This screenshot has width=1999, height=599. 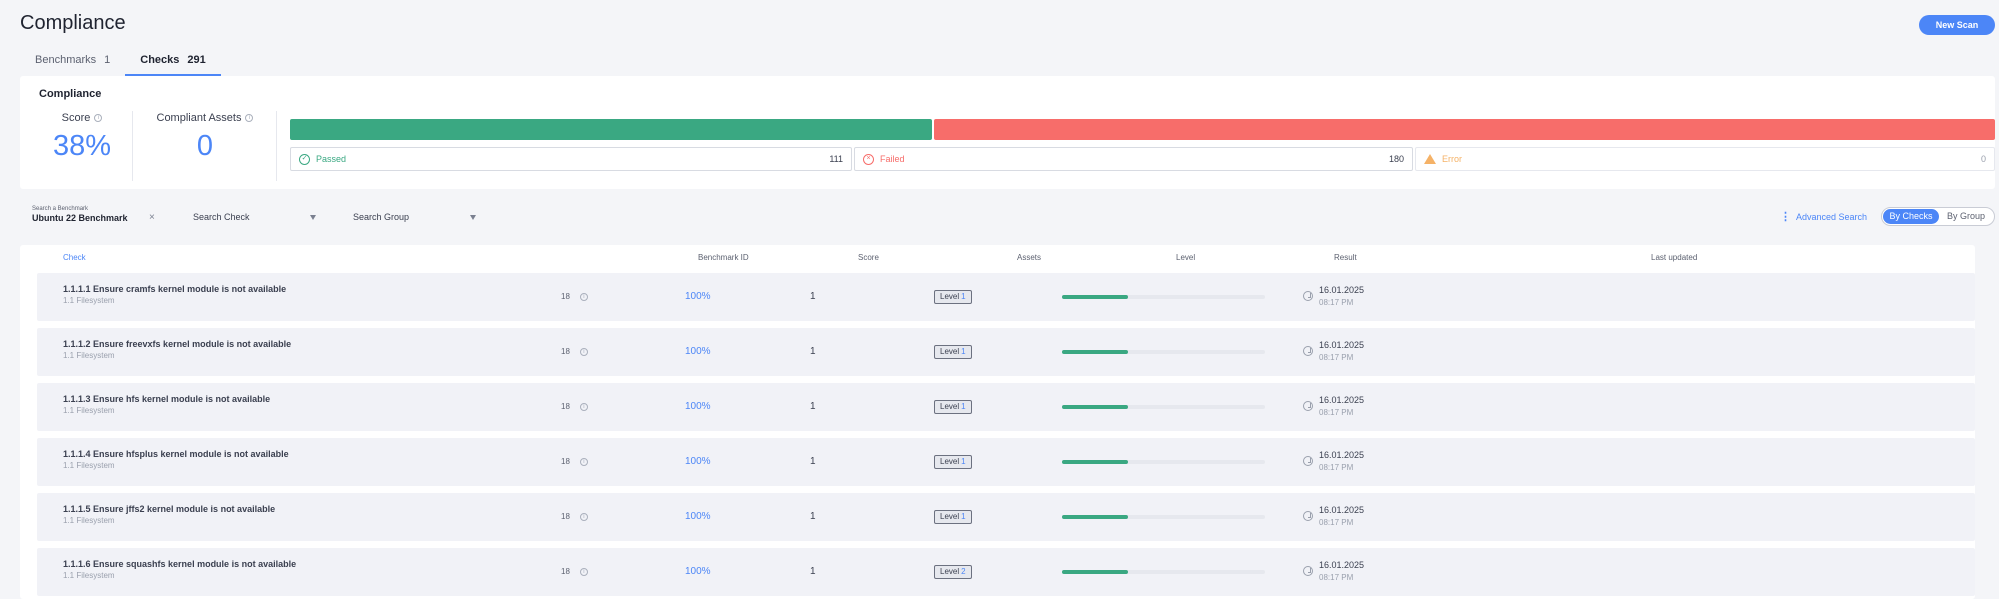 I want to click on compliant-assets-label: Compliant Assets, so click(x=199, y=118).